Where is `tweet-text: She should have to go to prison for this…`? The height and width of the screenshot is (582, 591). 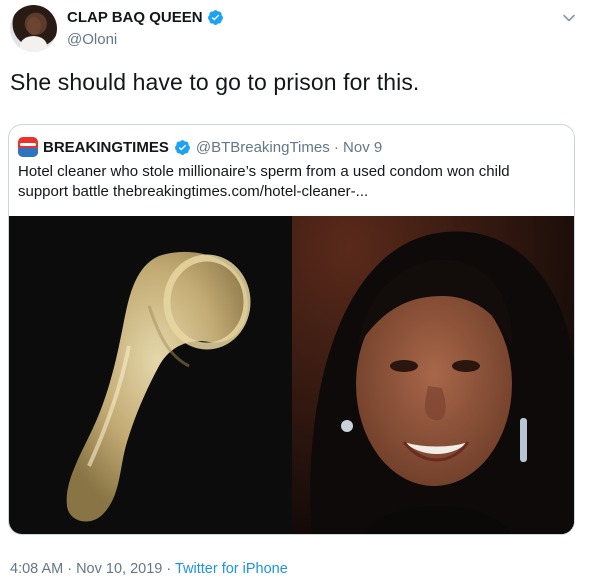
tweet-text: She should have to go to prison for this… is located at coordinates (215, 82).